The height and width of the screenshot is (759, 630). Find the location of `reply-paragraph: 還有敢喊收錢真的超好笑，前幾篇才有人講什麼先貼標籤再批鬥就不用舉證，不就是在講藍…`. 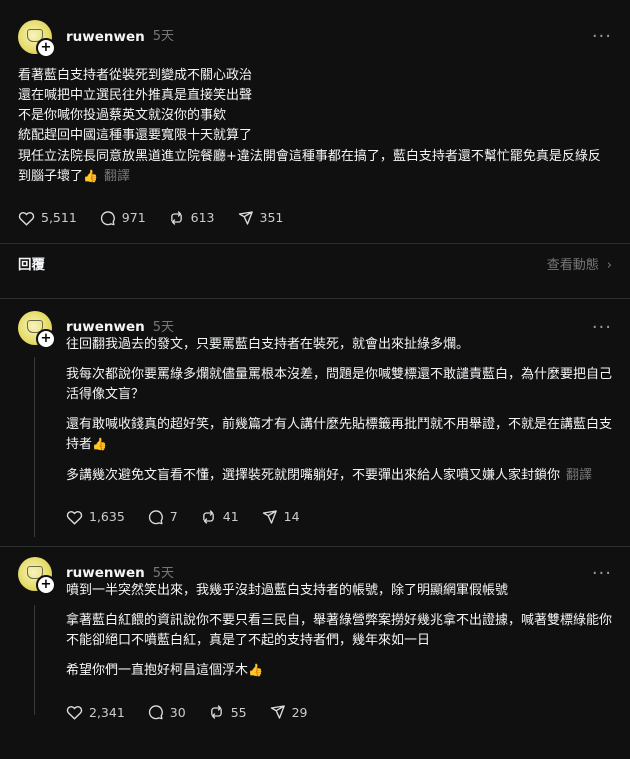

reply-paragraph: 還有敢喊收錢真的超好笑，前幾篇才有人講什麼先貼標籤再批鬥就不用舉證，不就是在講藍… is located at coordinates (339, 435).